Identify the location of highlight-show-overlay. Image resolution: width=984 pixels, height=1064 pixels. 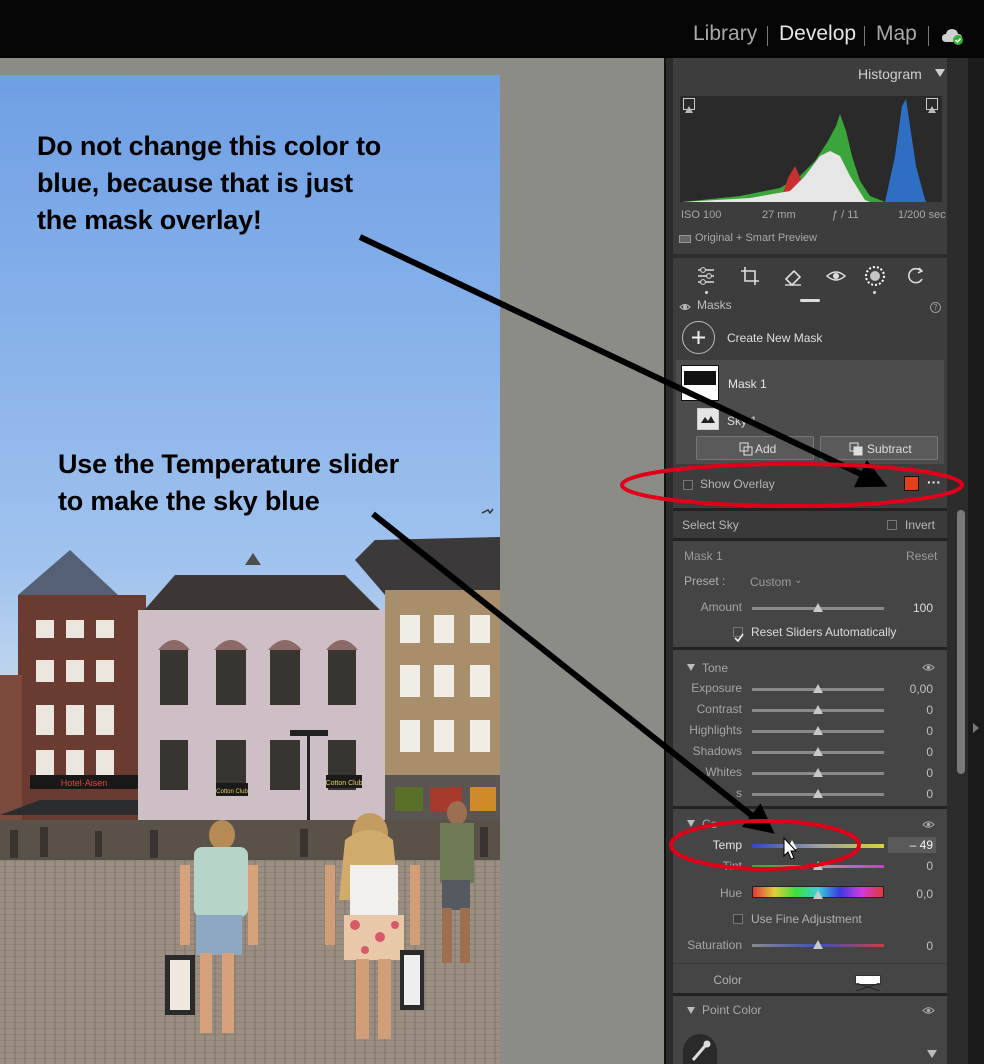
(792, 485).